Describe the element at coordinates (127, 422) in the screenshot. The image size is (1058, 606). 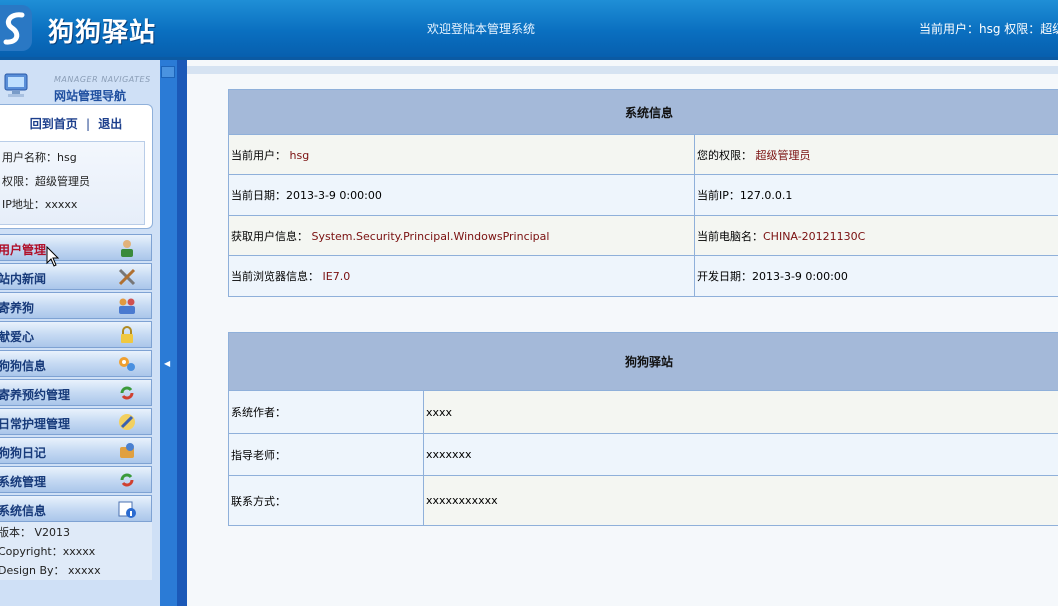
I see `edit-icon` at that location.